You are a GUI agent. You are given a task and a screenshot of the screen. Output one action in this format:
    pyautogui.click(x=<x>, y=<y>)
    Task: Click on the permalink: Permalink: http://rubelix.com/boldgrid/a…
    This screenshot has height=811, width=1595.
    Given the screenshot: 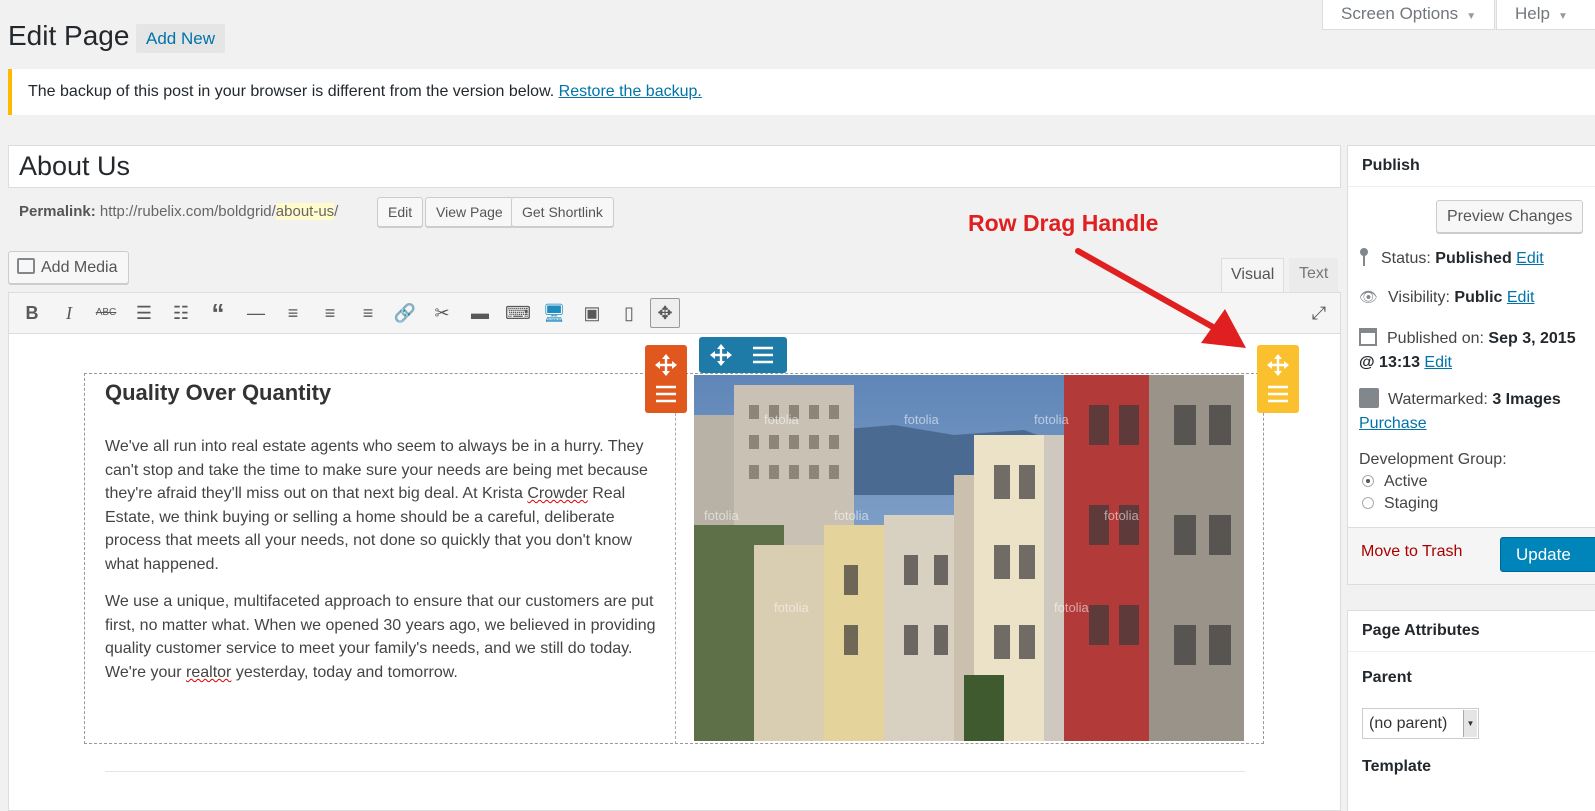 What is the action you would take?
    pyautogui.click(x=178, y=212)
    